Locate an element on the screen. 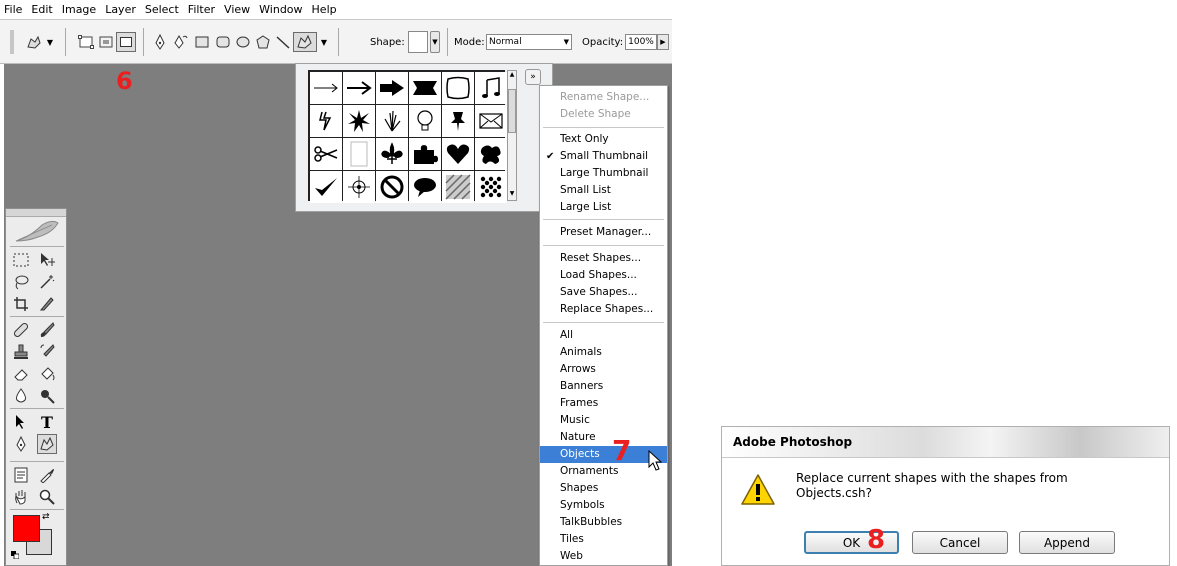 This screenshot has width=1177, height=566. menu-image: Image is located at coordinates (79, 9).